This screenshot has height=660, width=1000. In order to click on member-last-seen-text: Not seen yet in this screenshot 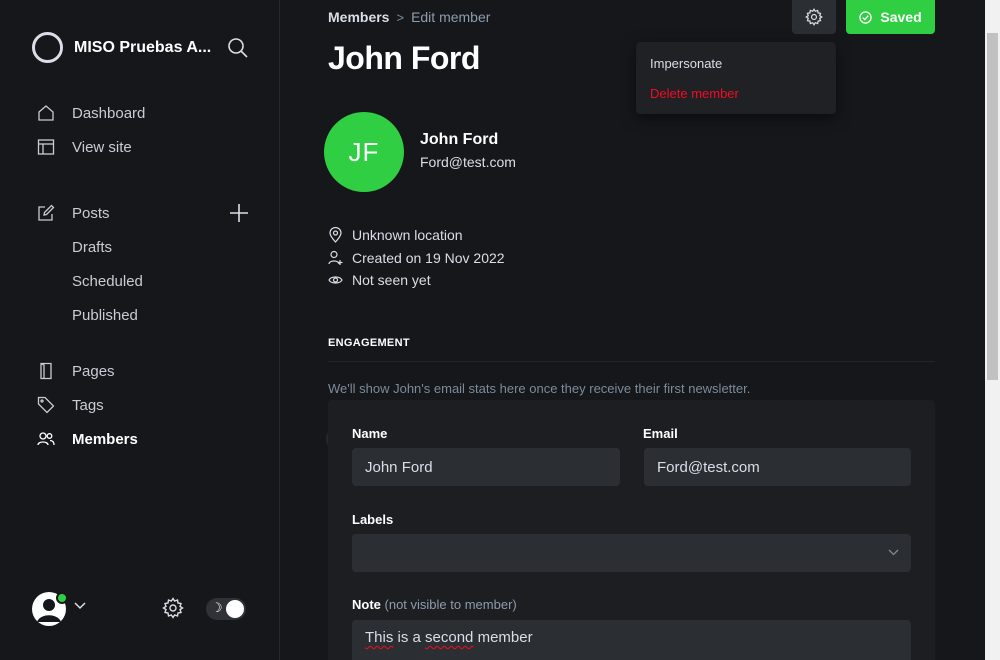, I will do `click(391, 280)`.